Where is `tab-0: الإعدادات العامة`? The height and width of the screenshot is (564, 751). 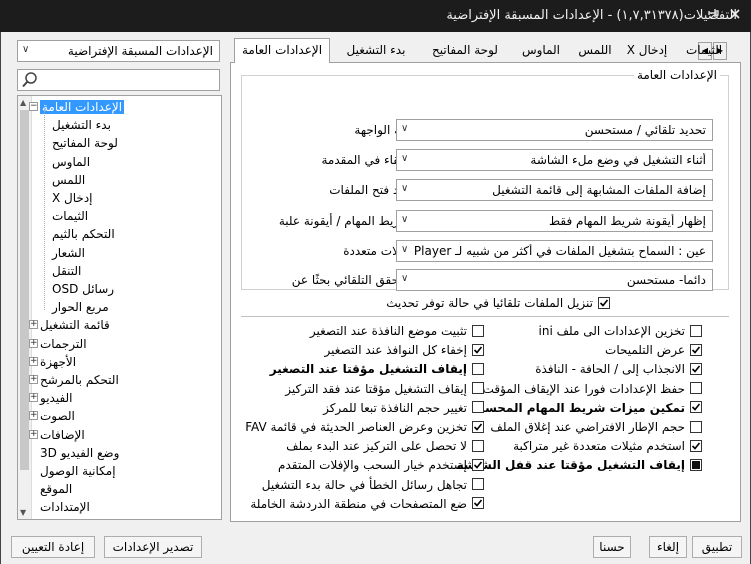
tab-0: الإعدادات العامة is located at coordinates (282, 50).